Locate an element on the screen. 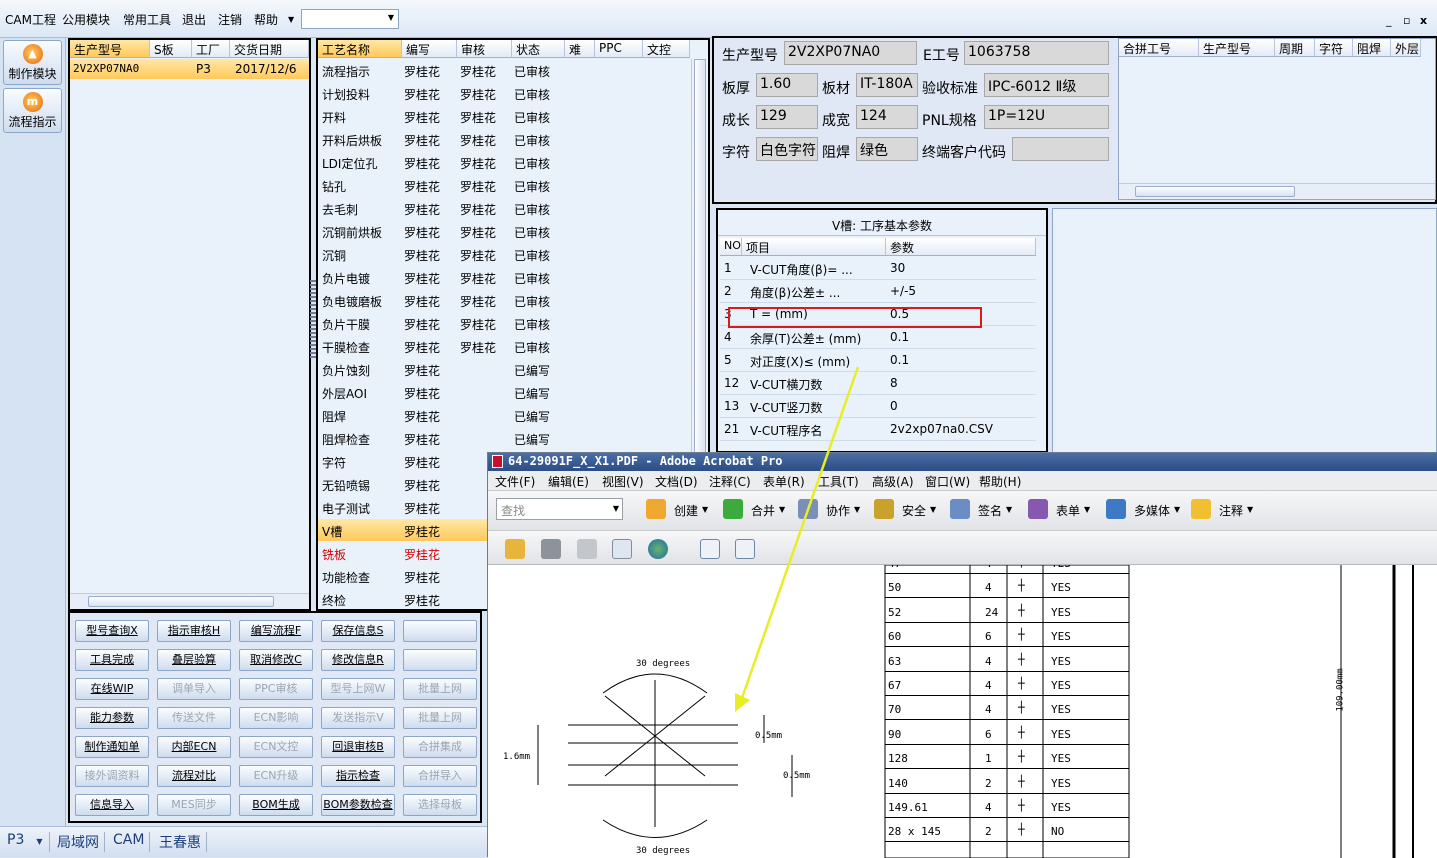 The image size is (1437, 858). table-row: 开料 罗桂花 罗桂花 已审核 is located at coordinates (504, 116).